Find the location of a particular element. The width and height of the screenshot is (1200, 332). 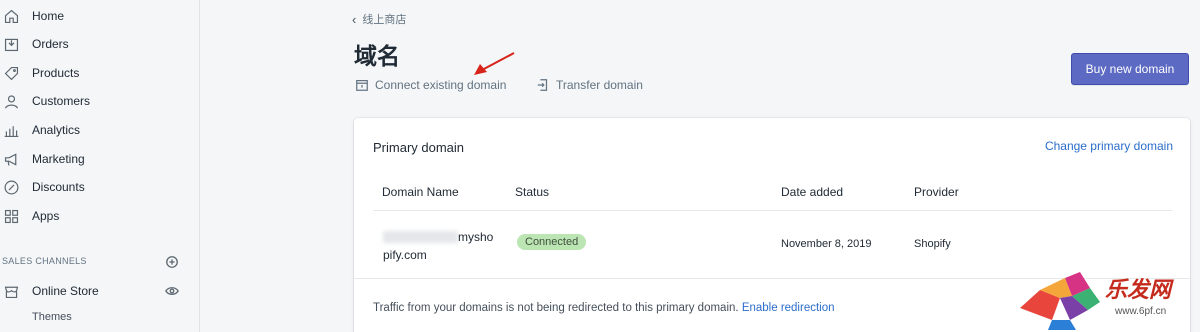

provider-cell: Shopify is located at coordinates (932, 244).